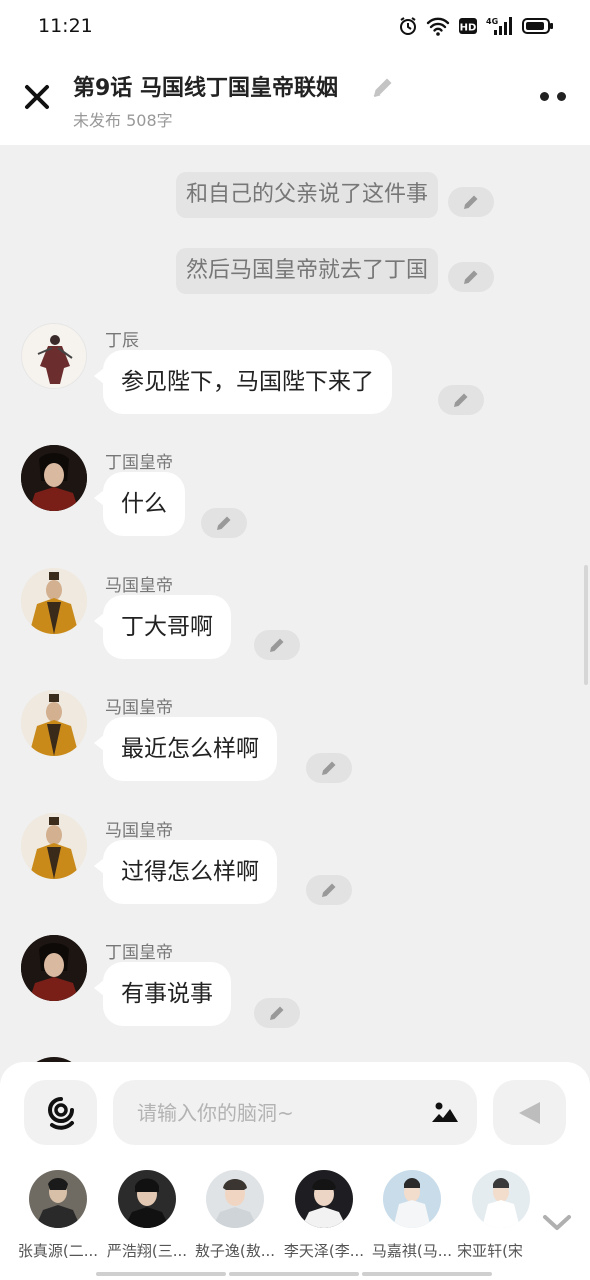 Image resolution: width=590 pixels, height=1280 pixels. I want to click on chevron-down-icon, so click(557, 1222).